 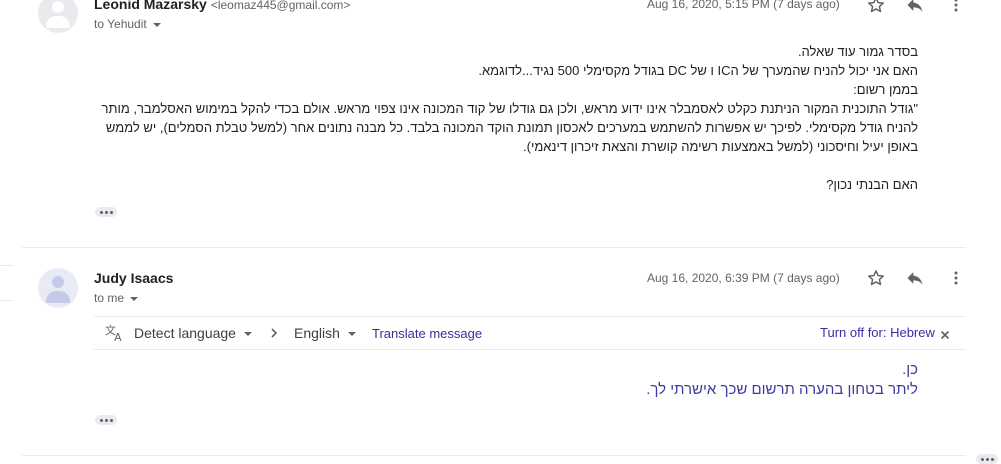 What do you see at coordinates (782, 389) in the screenshot?
I see `body-line: ליתר בטחון בהערה תרשום שכך אישרתי לך.` at bounding box center [782, 389].